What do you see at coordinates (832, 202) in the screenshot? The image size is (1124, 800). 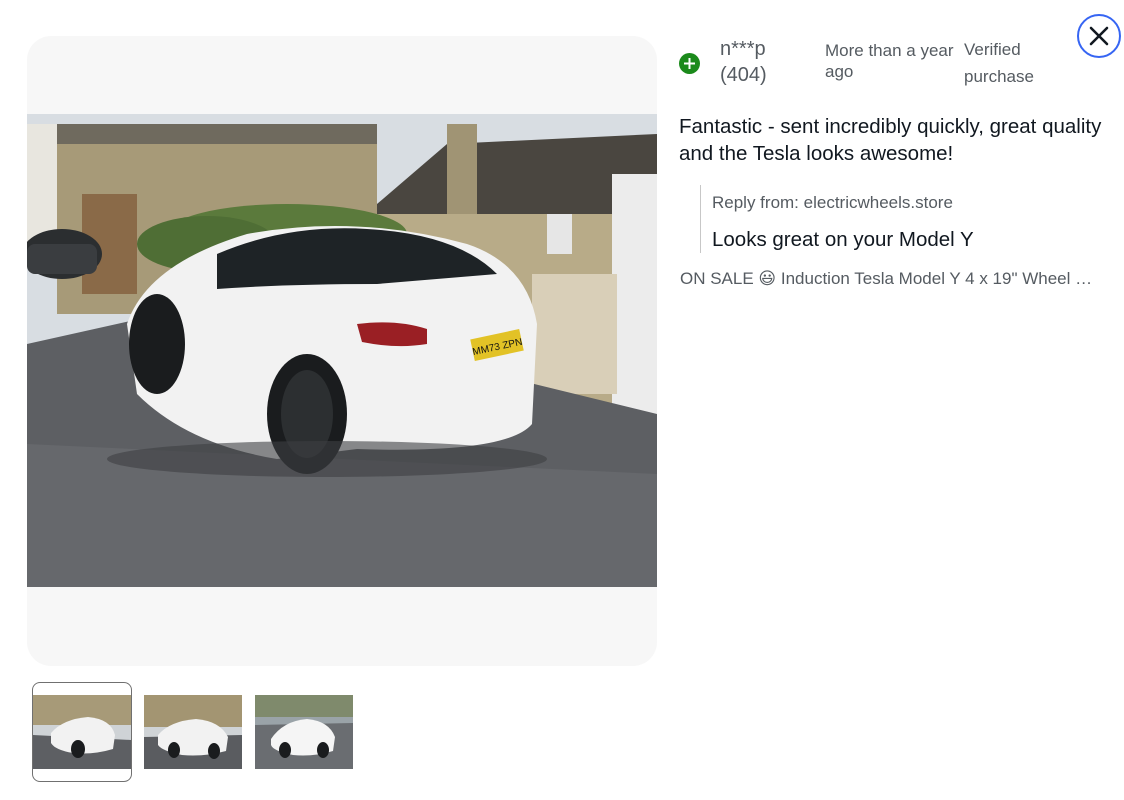 I see `reply-from-label: Reply from: electricwheels.store` at bounding box center [832, 202].